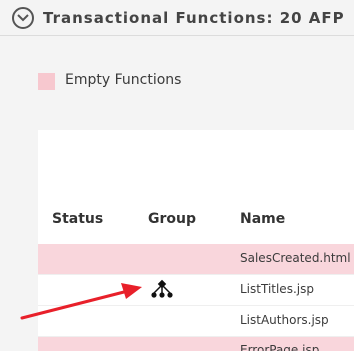  What do you see at coordinates (194, 18) in the screenshot?
I see `section-title: Transactional Functions: 20 AFP` at bounding box center [194, 18].